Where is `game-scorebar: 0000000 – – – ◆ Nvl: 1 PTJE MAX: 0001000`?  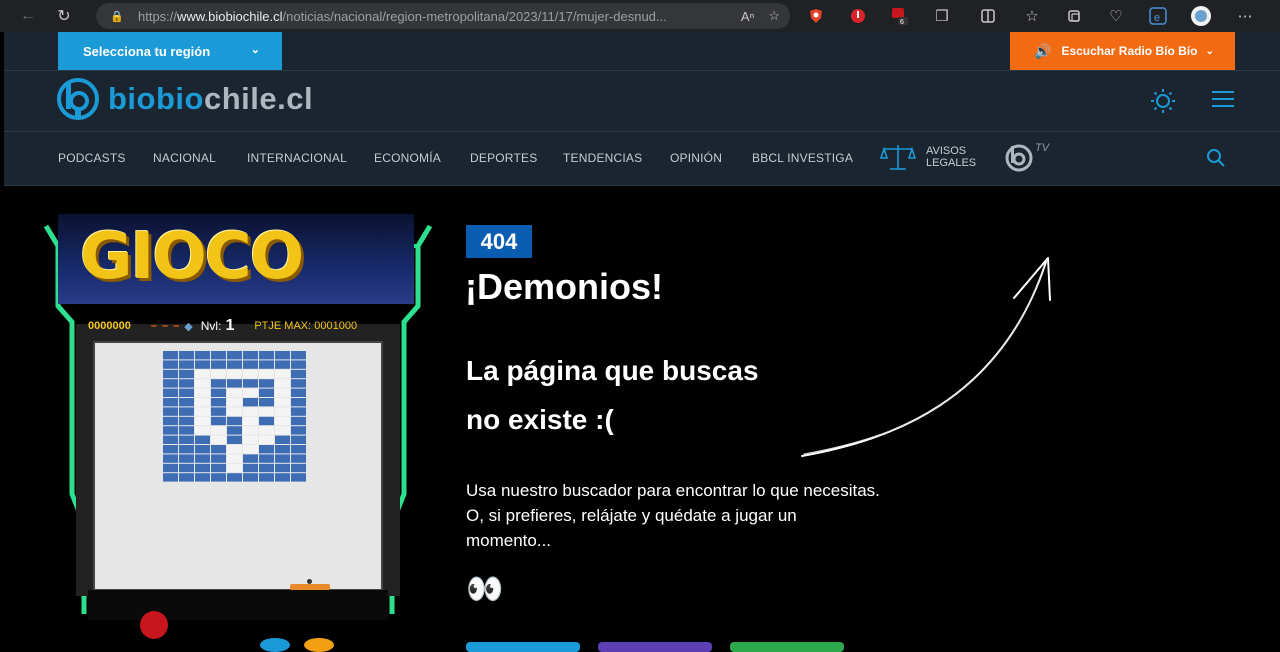 game-scorebar: 0000000 – – – ◆ Nvl: 1 PTJE MAX: 0001000 is located at coordinates (237, 325).